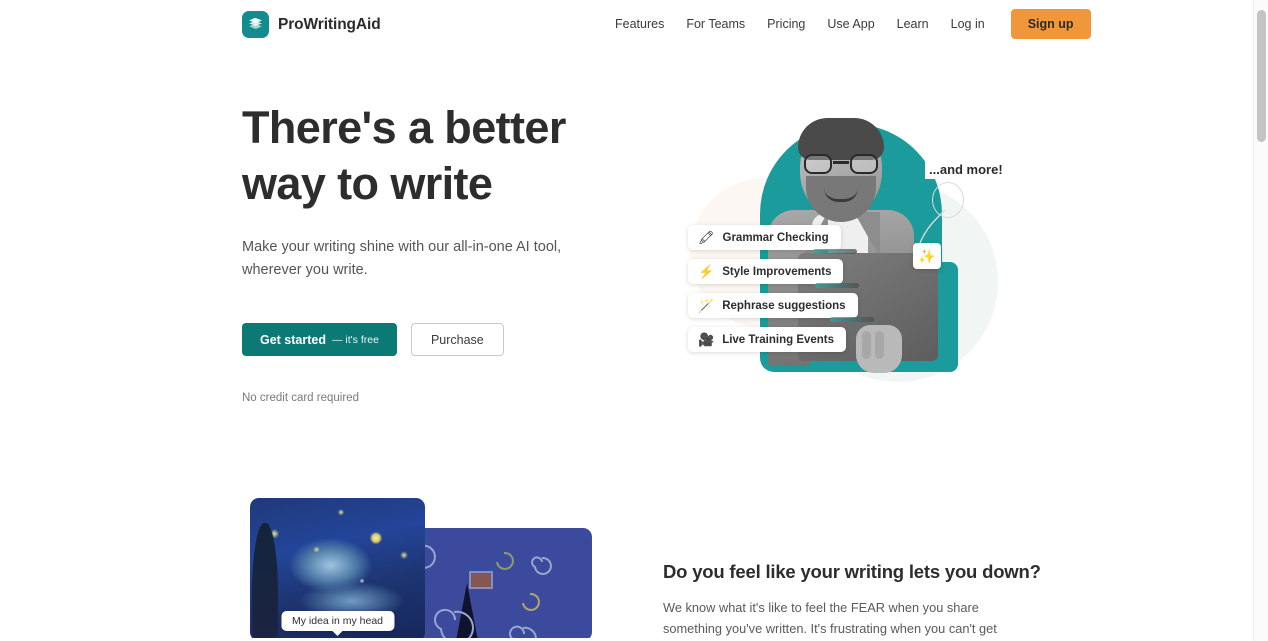 The image size is (1268, 641). I want to click on hero-title-line-1: There's a better, so click(404, 127).